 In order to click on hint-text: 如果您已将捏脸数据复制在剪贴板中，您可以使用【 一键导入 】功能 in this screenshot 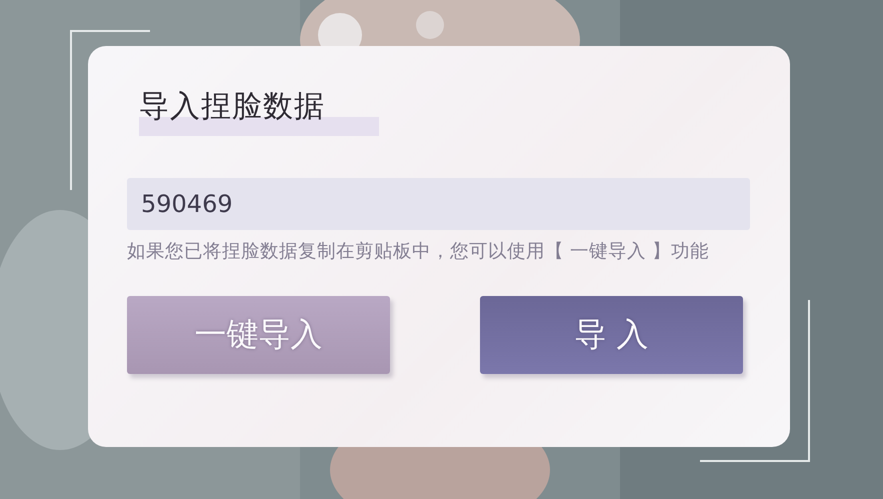, I will do `click(418, 252)`.